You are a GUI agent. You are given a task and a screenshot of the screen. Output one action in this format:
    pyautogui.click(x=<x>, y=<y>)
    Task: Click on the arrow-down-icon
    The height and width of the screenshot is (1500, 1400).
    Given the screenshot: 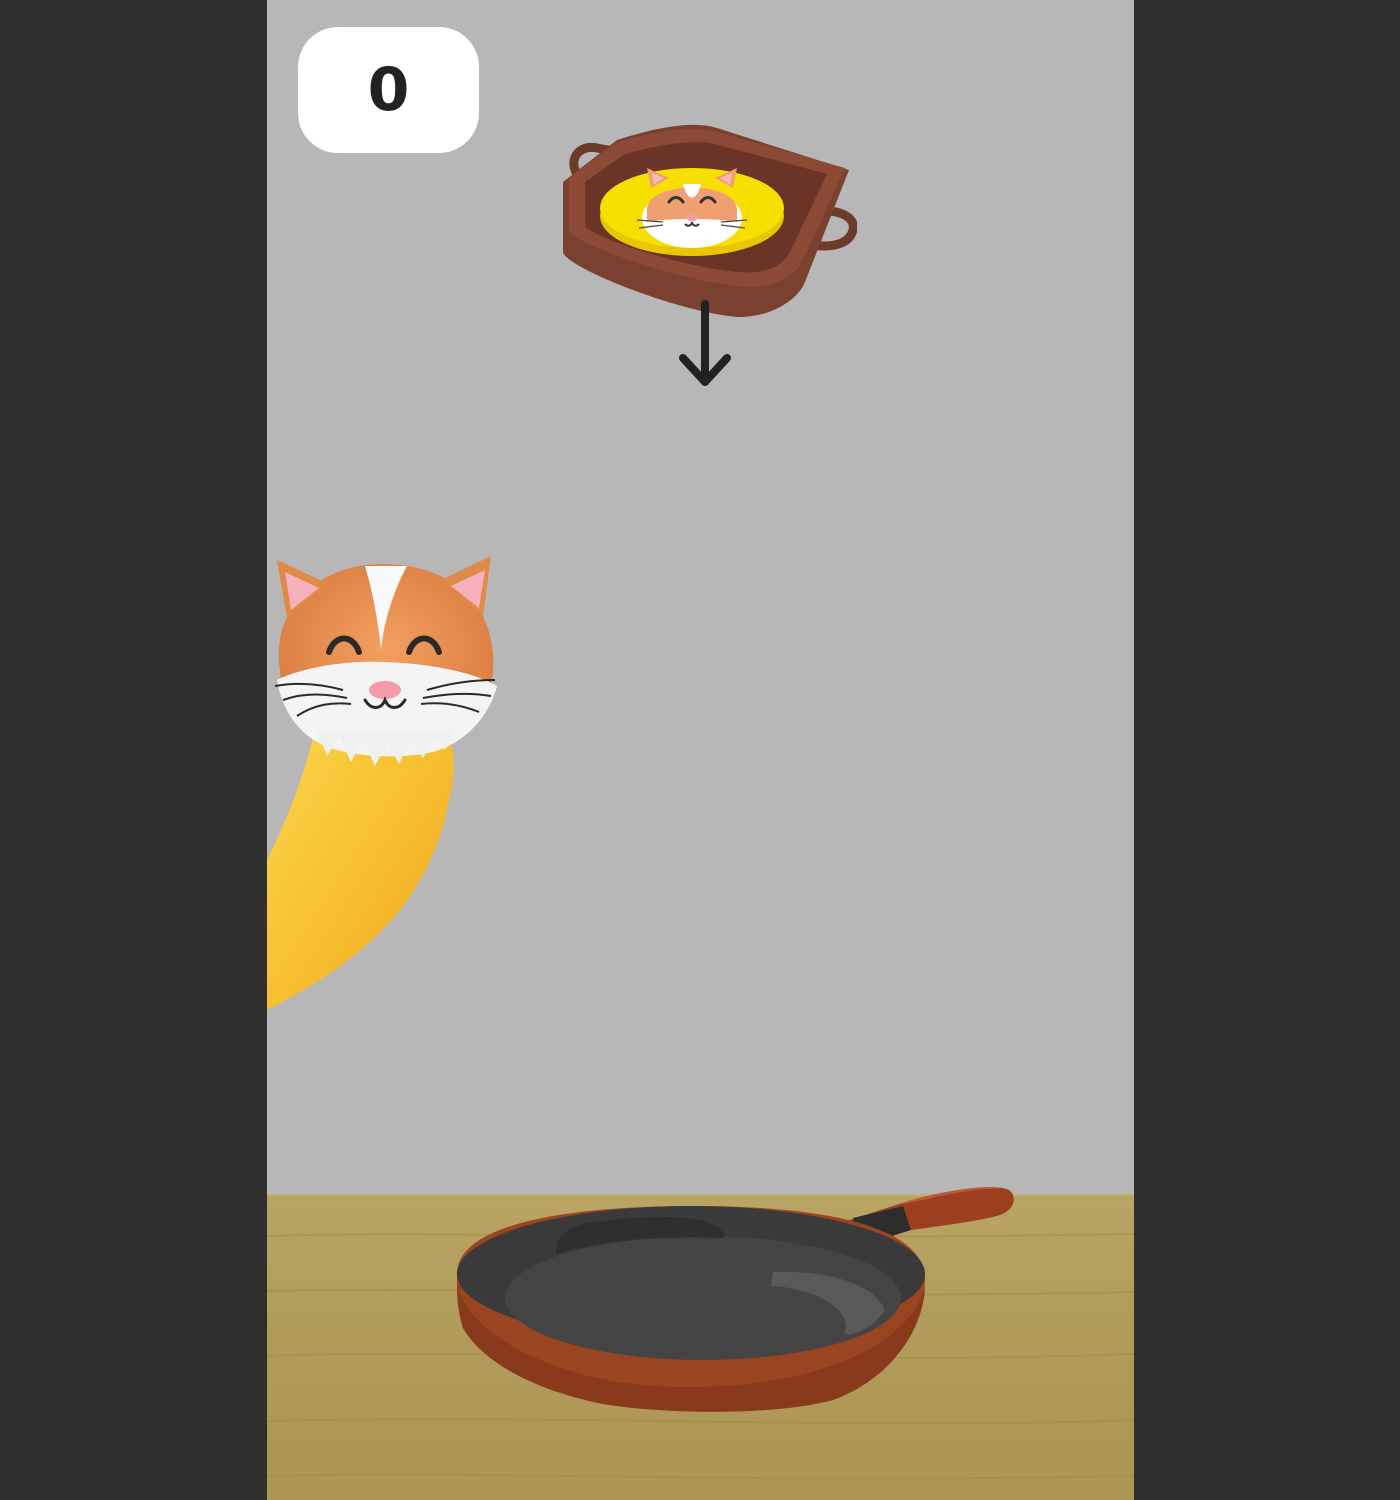 What is the action you would take?
    pyautogui.click(x=705, y=344)
    